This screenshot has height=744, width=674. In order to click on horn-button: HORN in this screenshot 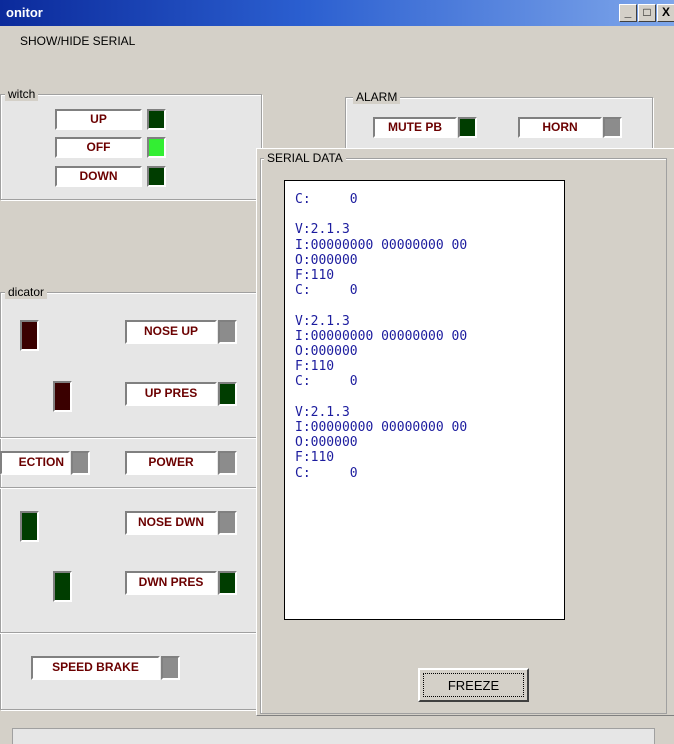, I will do `click(560, 127)`.